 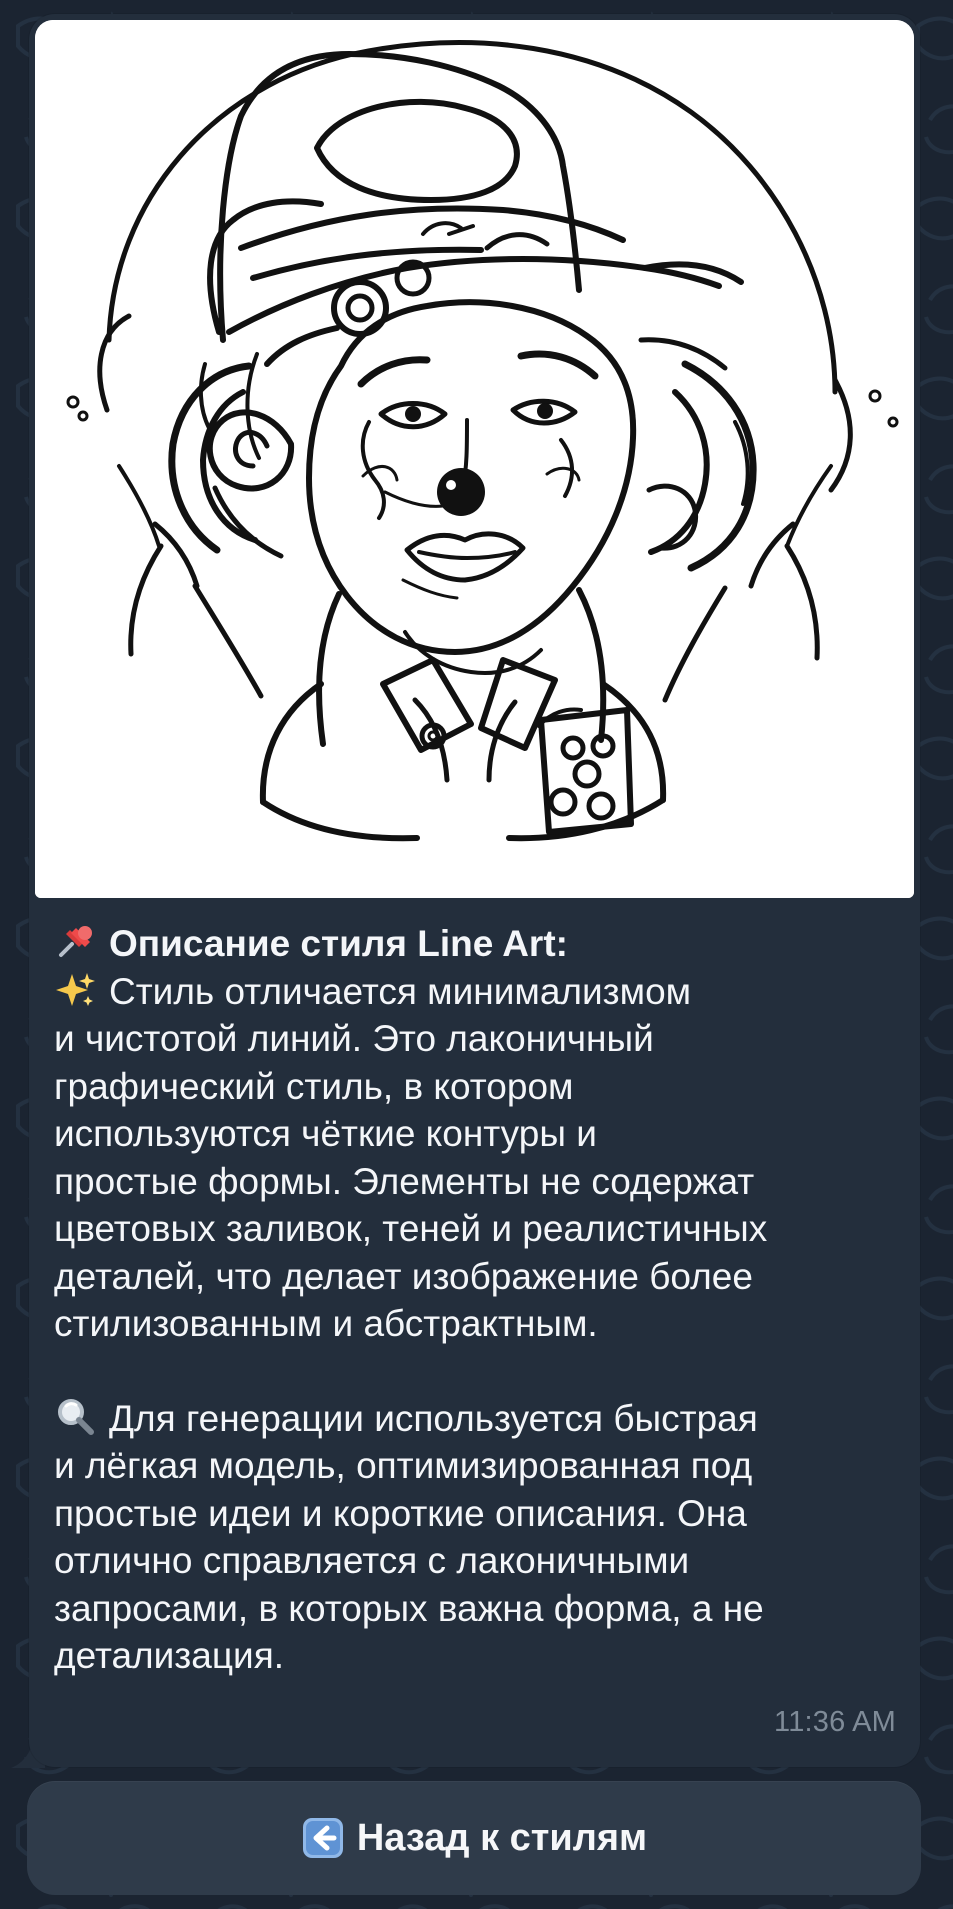 What do you see at coordinates (338, 943) in the screenshot?
I see `message-title-text: Описание стиля Line Art:` at bounding box center [338, 943].